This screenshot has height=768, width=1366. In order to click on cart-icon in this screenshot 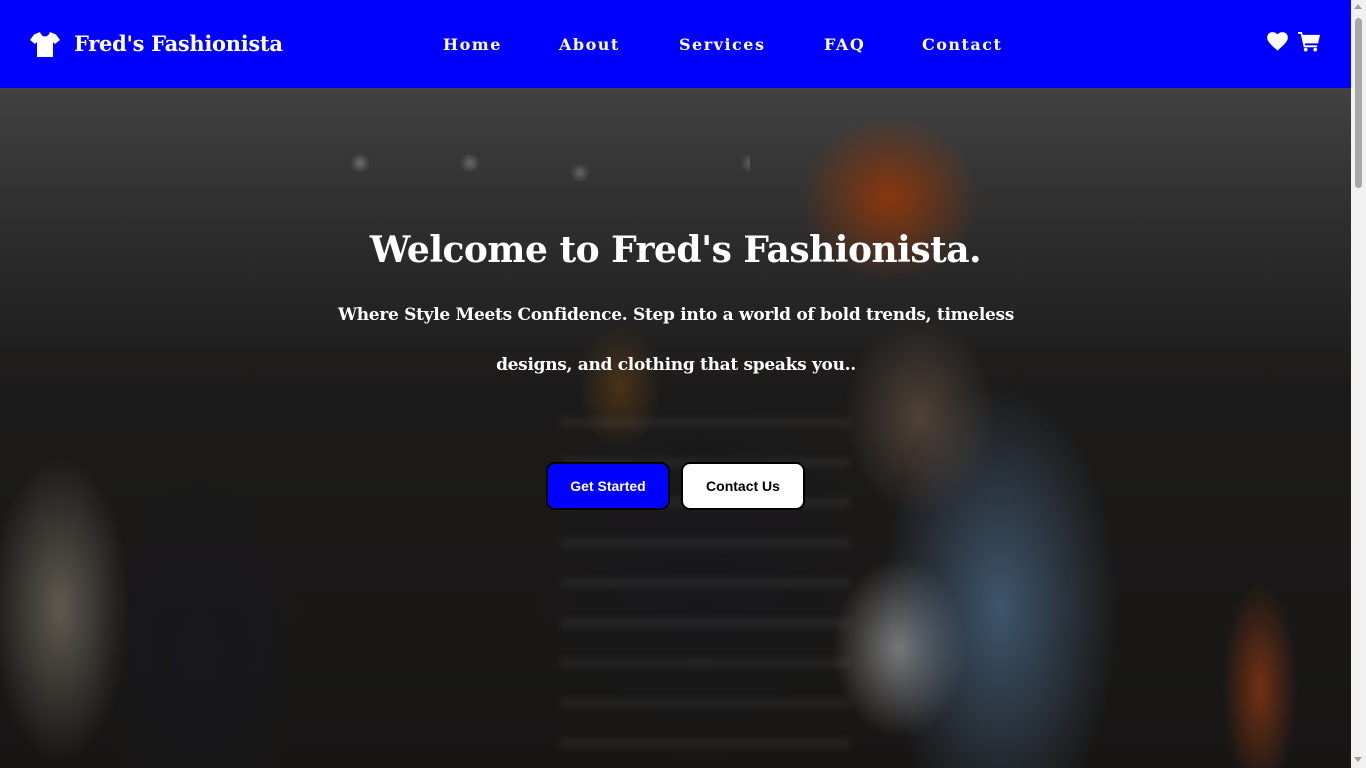, I will do `click(1309, 41)`.